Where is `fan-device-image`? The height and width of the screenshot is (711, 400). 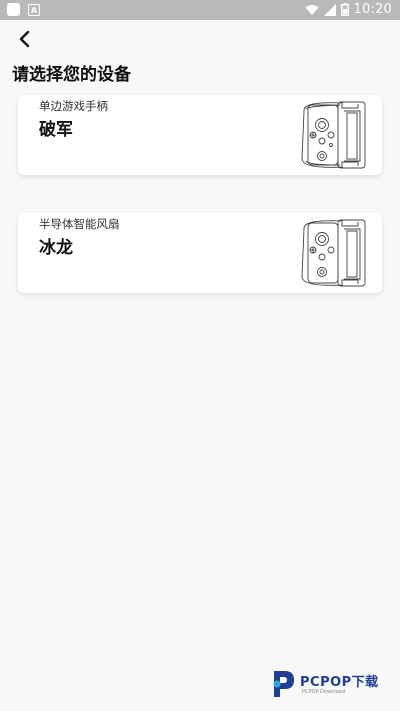
fan-device-image is located at coordinates (333, 253).